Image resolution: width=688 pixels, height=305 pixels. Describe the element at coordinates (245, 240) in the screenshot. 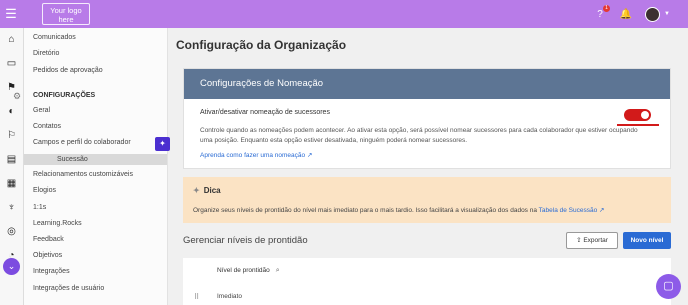

I see `section-title: Gerenciar níveis de prontidão` at that location.